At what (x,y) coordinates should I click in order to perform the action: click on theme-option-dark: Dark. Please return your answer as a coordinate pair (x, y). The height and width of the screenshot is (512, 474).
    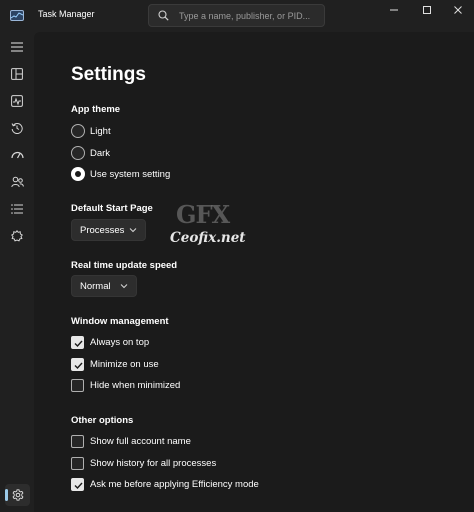
    Looking at the image, I should click on (90, 153).